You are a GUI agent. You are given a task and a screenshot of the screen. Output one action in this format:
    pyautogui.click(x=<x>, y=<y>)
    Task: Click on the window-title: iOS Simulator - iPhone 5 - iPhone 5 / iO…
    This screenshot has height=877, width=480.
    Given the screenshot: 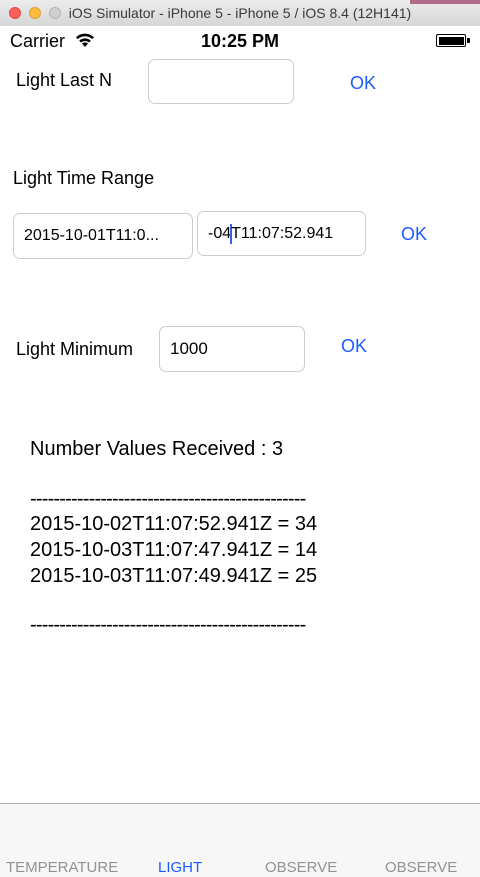 What is the action you would take?
    pyautogui.click(x=240, y=13)
    